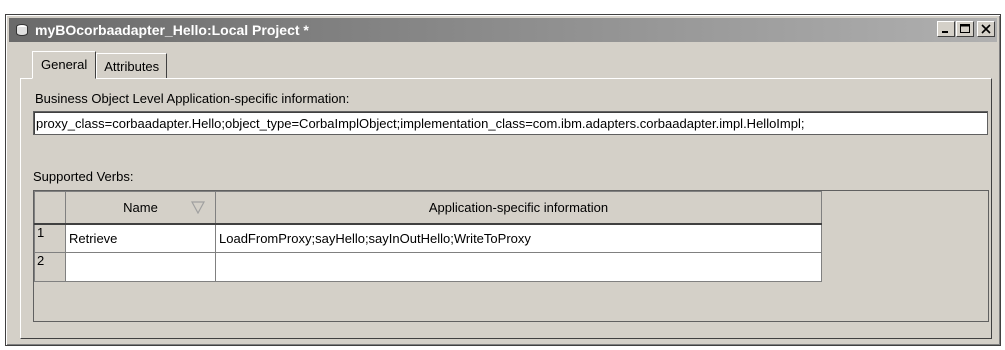 This screenshot has width=1005, height=350. What do you see at coordinates (198, 207) in the screenshot?
I see `sort-descending-icon` at bounding box center [198, 207].